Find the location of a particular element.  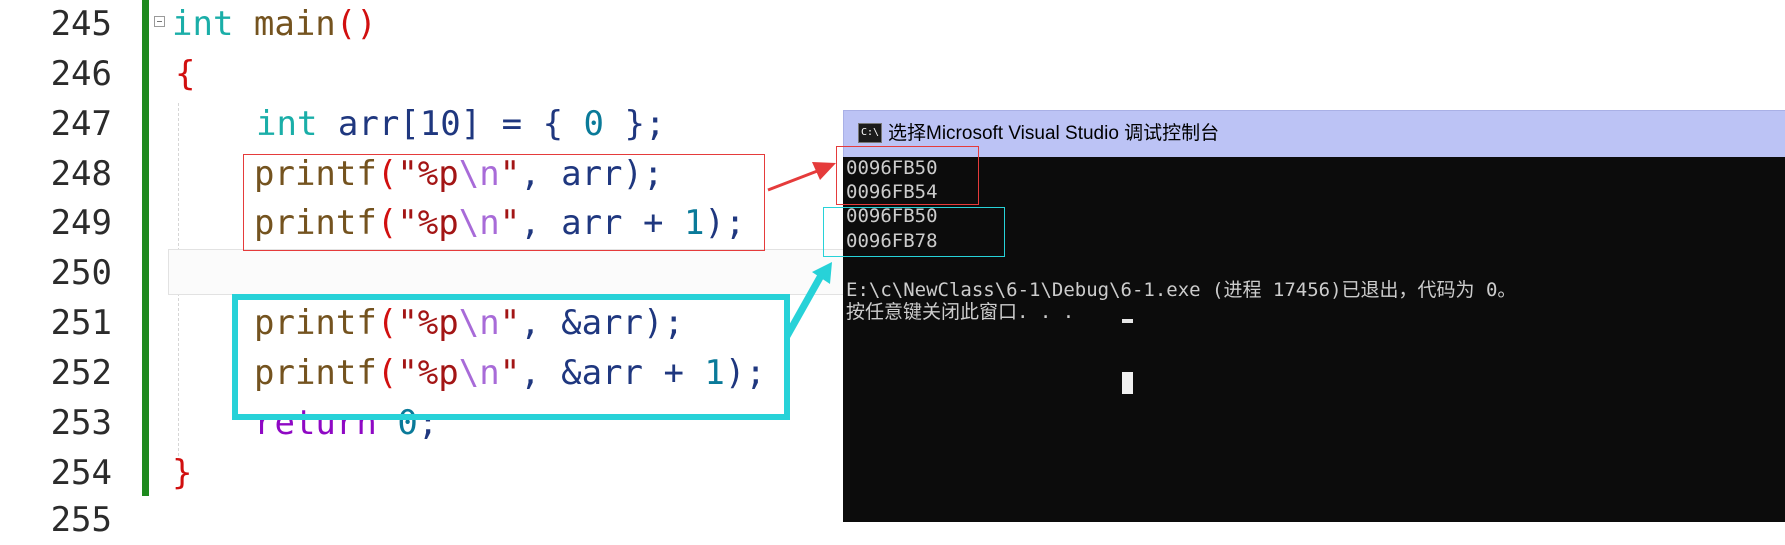

annotation-box-cyan-output is located at coordinates (914, 232).